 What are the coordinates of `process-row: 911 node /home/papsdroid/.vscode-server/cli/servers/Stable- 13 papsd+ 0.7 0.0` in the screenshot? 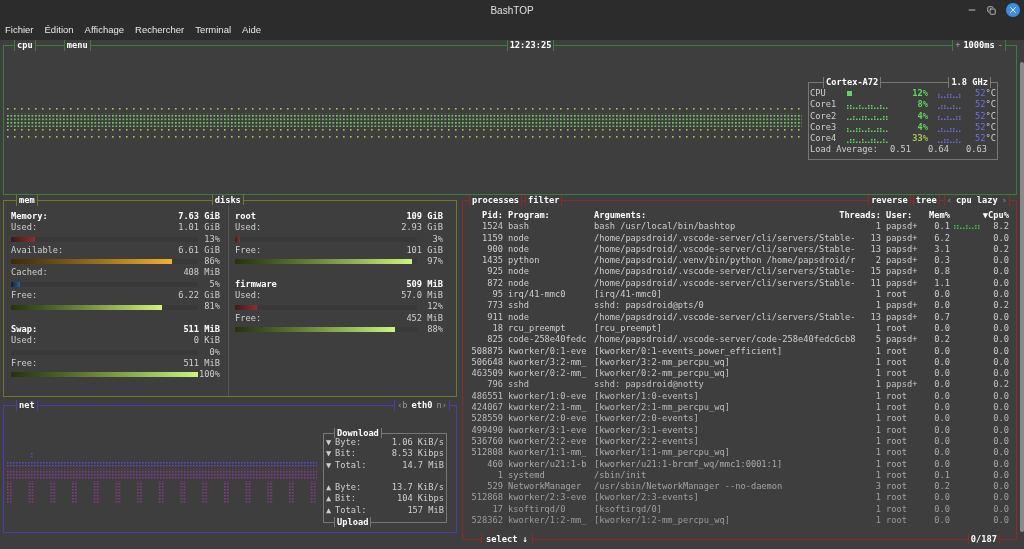 It's located at (739, 317).